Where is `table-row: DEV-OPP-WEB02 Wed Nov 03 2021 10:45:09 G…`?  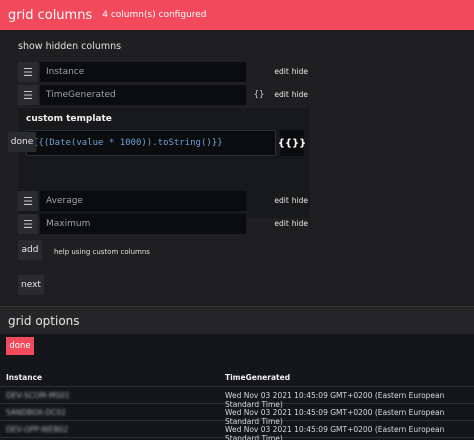 table-row: DEV-OPP-WEB02 Wed Nov 03 2021 10:45:09 G… is located at coordinates (237, 430).